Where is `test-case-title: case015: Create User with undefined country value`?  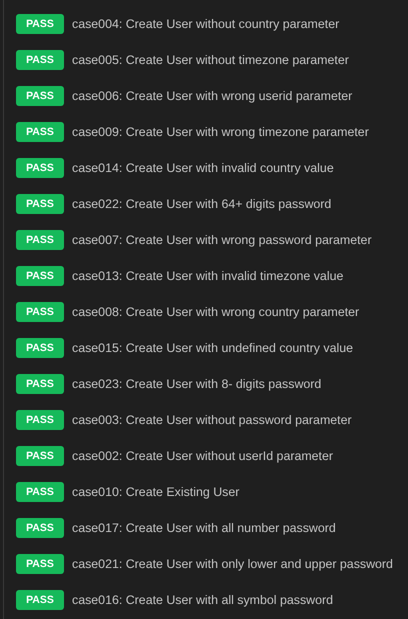
test-case-title: case015: Create User with undefined country value is located at coordinates (213, 348).